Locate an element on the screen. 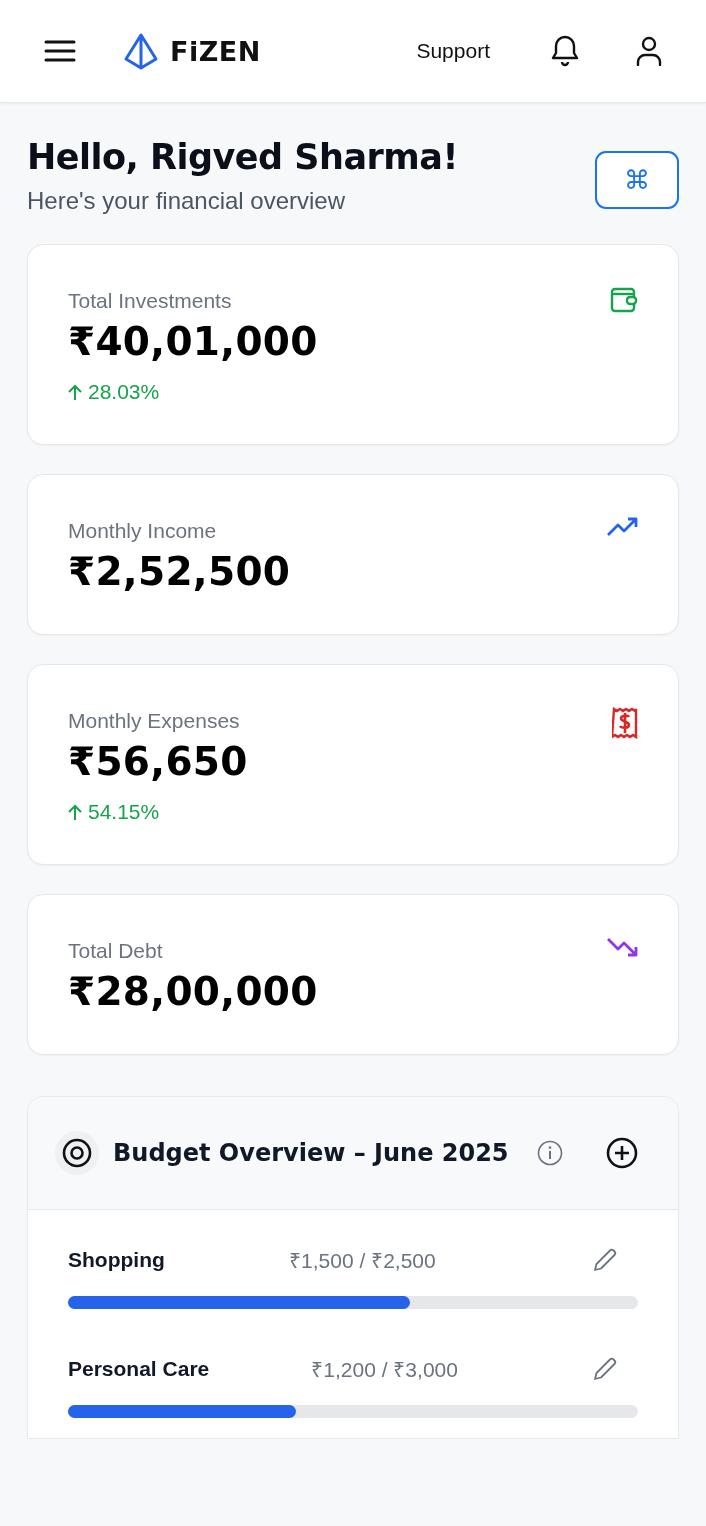 This screenshot has width=706, height=1526. bell-icon is located at coordinates (565, 51).